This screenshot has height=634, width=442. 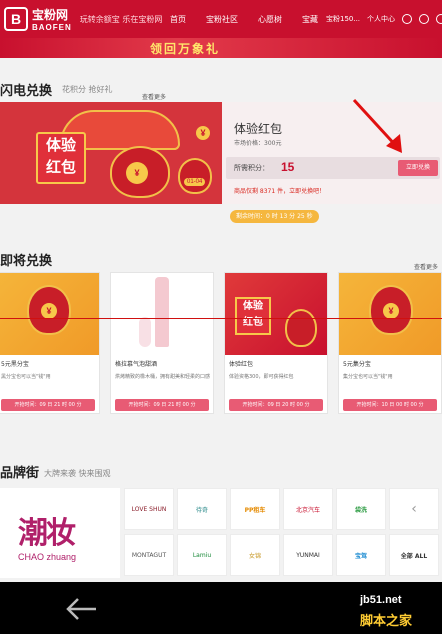 What do you see at coordinates (26, 261) in the screenshot?
I see `upcoming-section-title: 即将兑换` at bounding box center [26, 261].